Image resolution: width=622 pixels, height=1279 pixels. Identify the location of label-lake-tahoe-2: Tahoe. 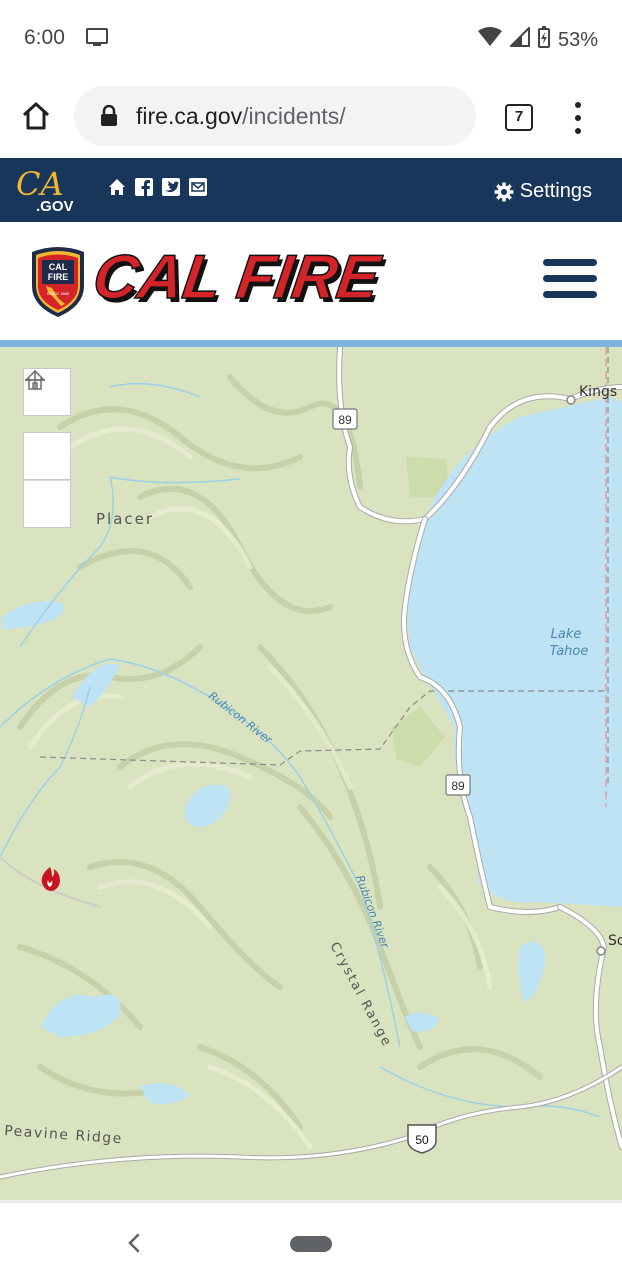
(569, 651).